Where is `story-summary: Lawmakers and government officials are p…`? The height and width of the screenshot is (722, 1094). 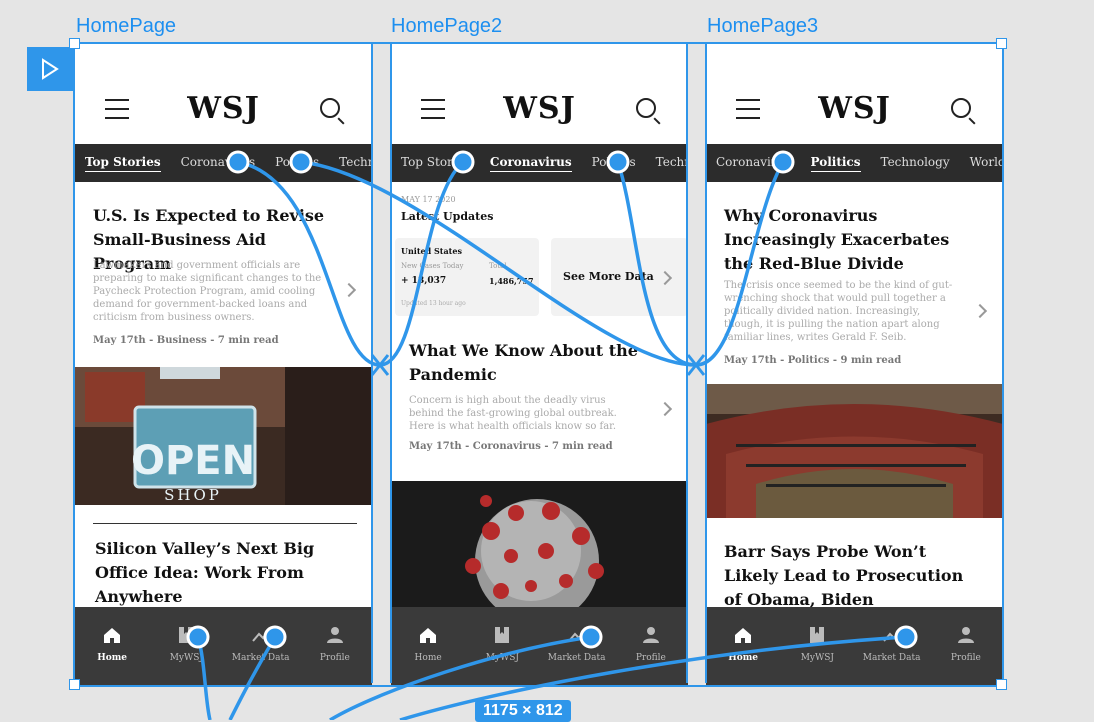 story-summary: Lawmakers and government officials are p… is located at coordinates (207, 291).